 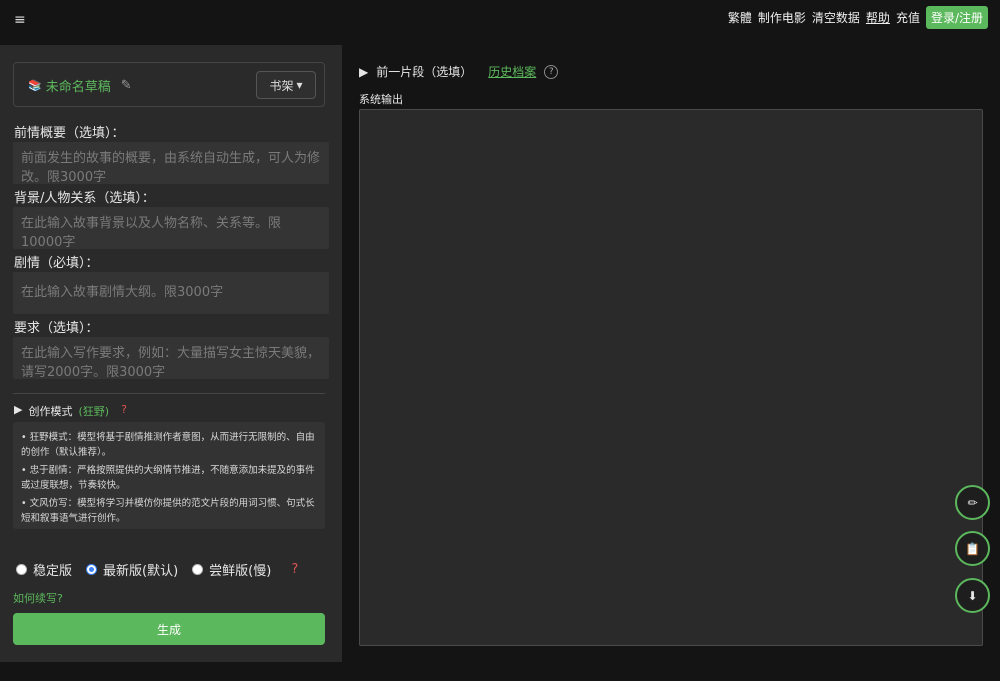 What do you see at coordinates (878, 17) in the screenshot?
I see `help-link: 帮助` at bounding box center [878, 17].